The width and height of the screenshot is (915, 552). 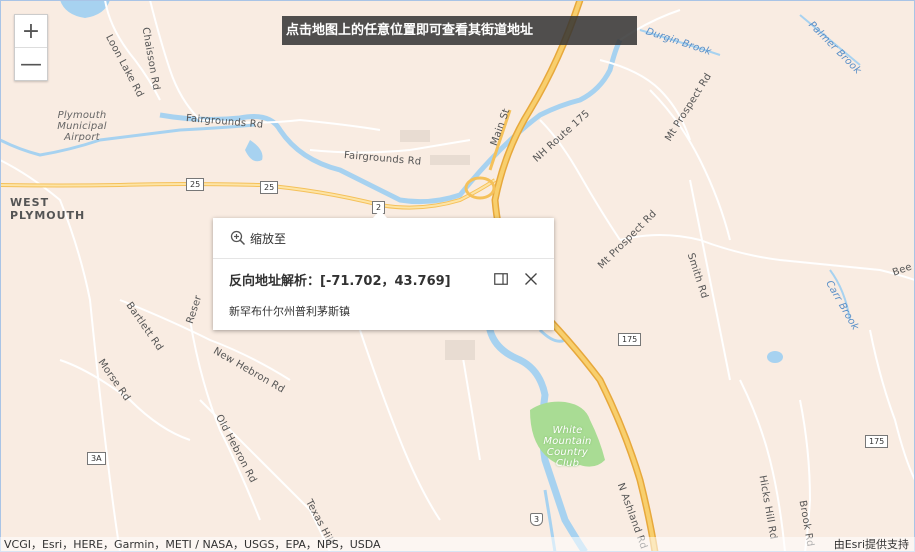 I want to click on close-button, so click(x=531, y=278).